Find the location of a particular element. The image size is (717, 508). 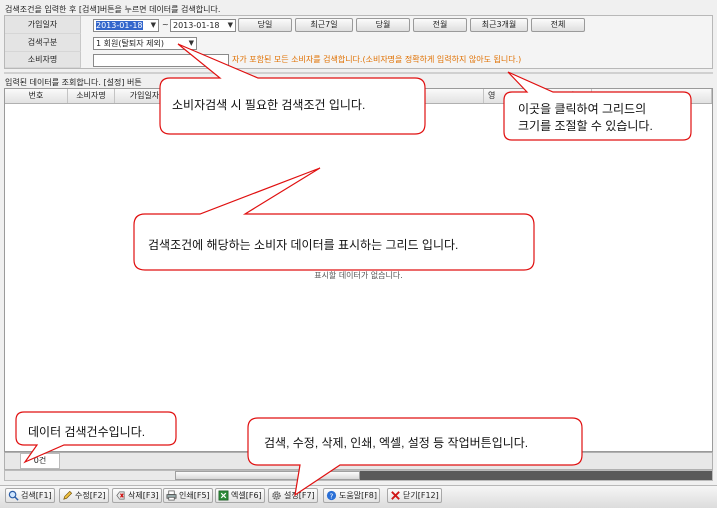

callout-resize-grid-text-1: 이곳을 클릭하여 그리드의 is located at coordinates (582, 109).